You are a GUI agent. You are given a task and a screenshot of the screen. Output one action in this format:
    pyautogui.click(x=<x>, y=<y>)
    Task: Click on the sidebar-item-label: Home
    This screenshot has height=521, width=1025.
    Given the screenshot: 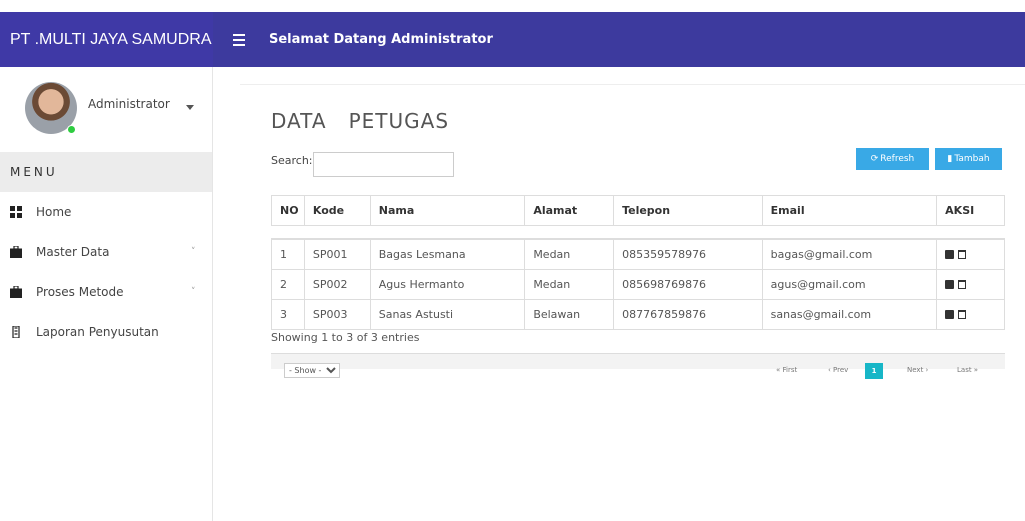 What is the action you would take?
    pyautogui.click(x=54, y=212)
    